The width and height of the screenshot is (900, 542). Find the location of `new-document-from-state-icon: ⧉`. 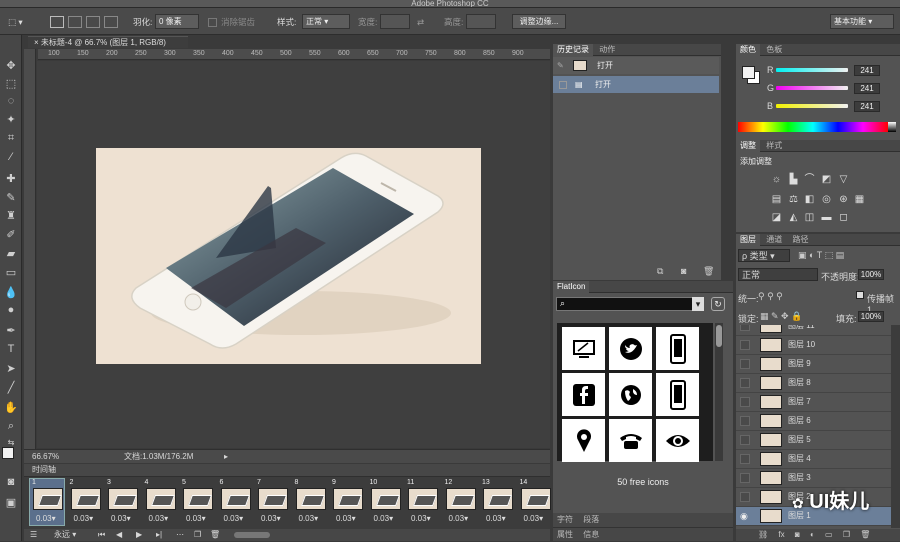

new-document-from-state-icon: ⧉ is located at coordinates (660, 271).